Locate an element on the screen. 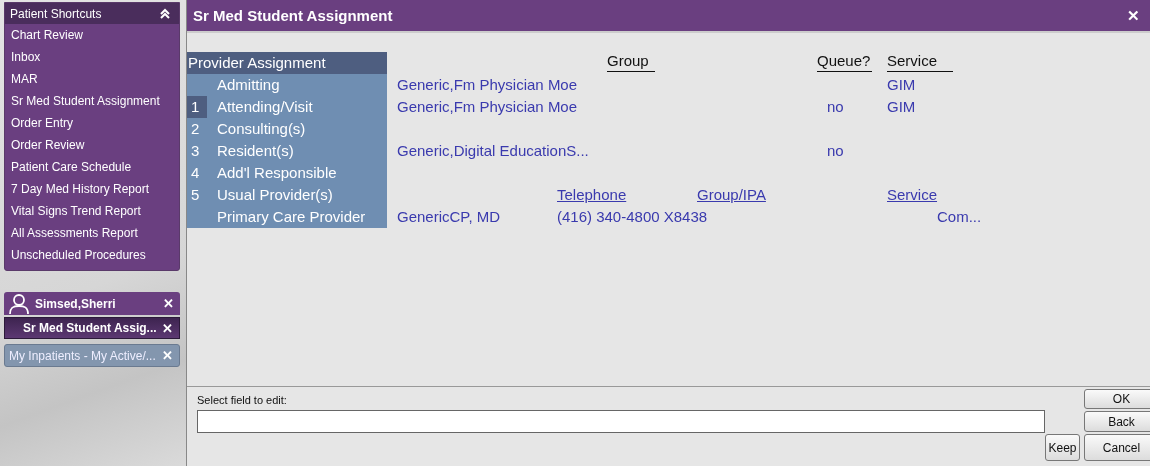 This screenshot has width=1150, height=466. row-number-cell is located at coordinates (197, 85).